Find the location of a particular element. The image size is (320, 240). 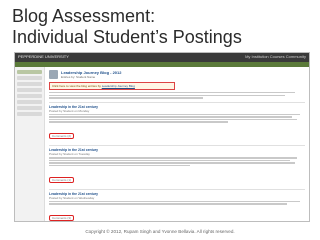

callout-link: Leadership Journey Blog is located at coordinates (118, 86).